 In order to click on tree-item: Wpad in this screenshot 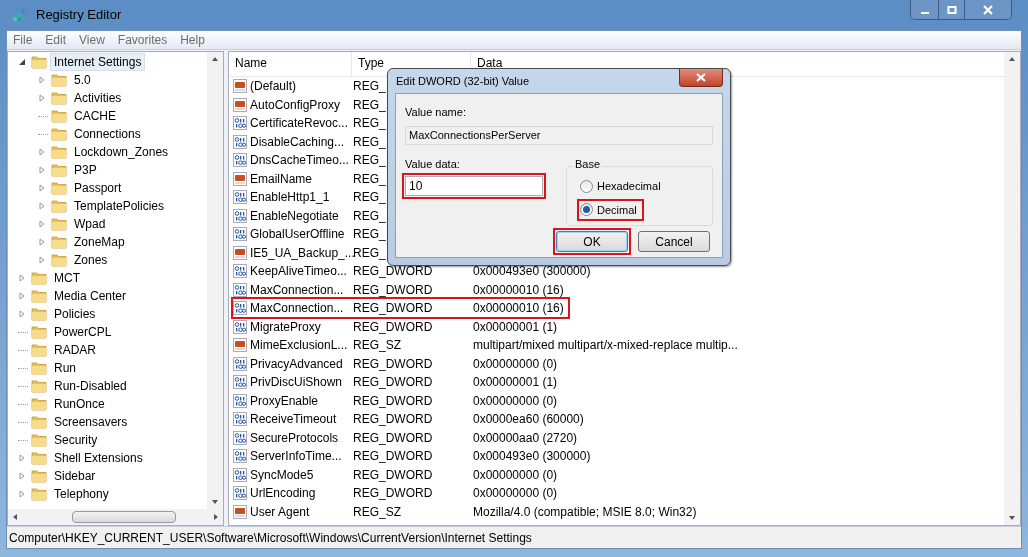, I will do `click(90, 224)`.